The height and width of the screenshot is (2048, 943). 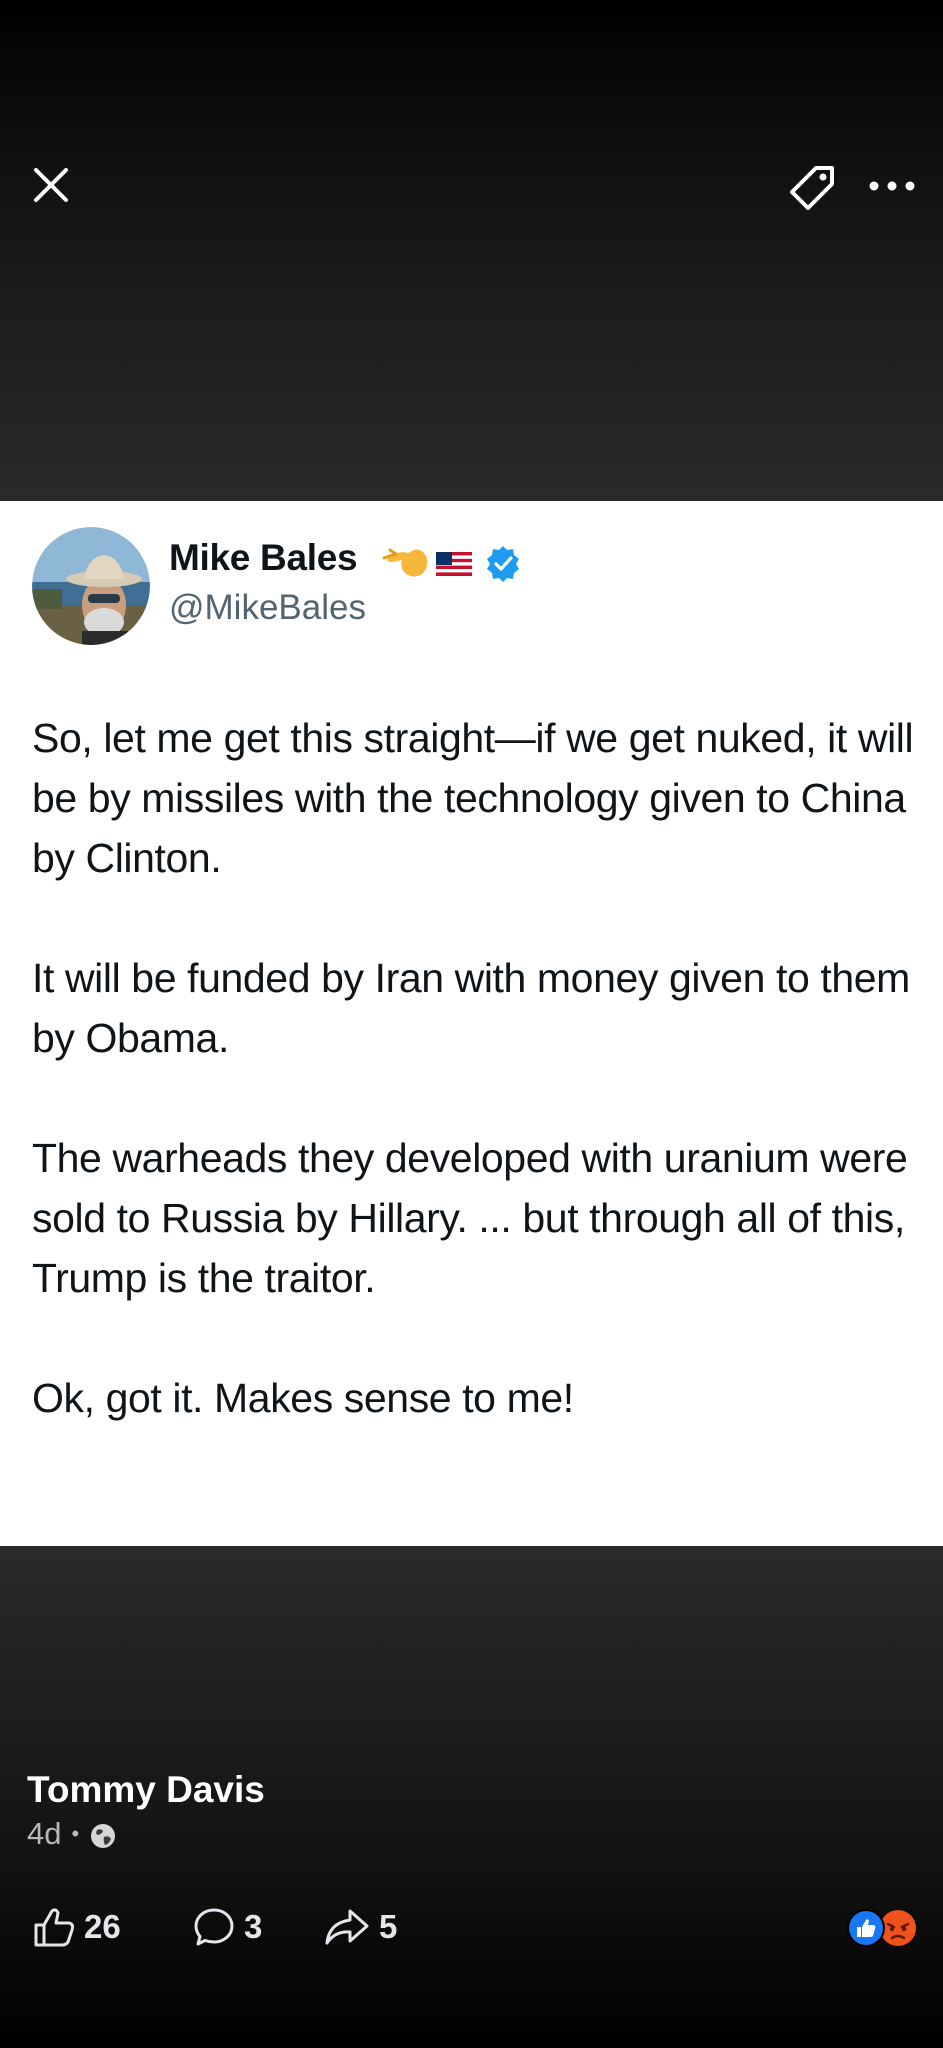 I want to click on tag-icon, so click(x=813, y=187).